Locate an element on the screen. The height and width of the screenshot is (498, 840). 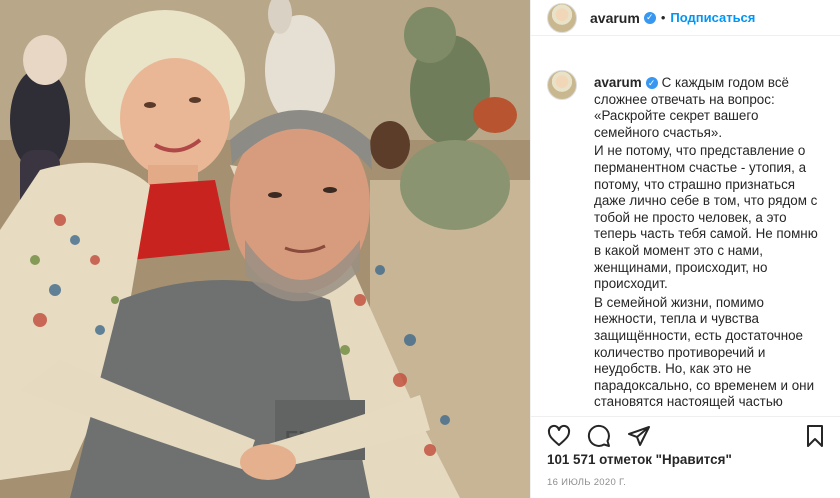
post-header: avarum ✓ • Подписаться is located at coordinates (685, 18).